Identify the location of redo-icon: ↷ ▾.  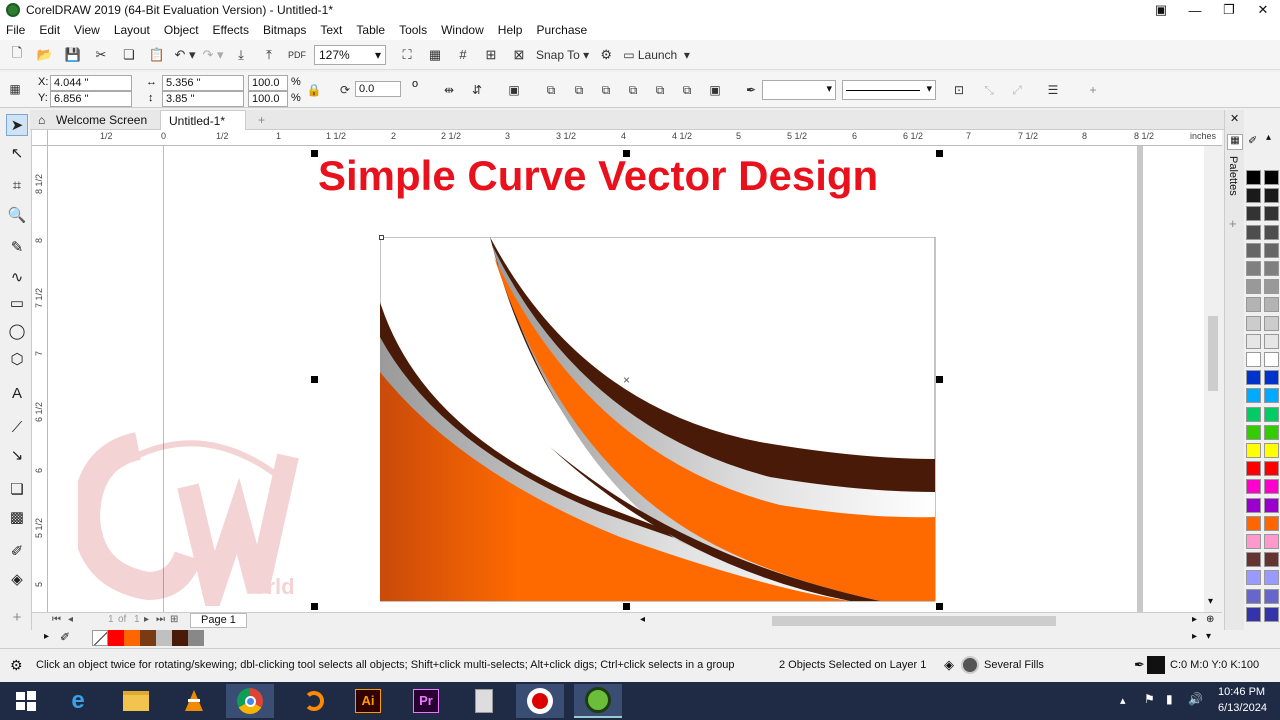
(213, 55).